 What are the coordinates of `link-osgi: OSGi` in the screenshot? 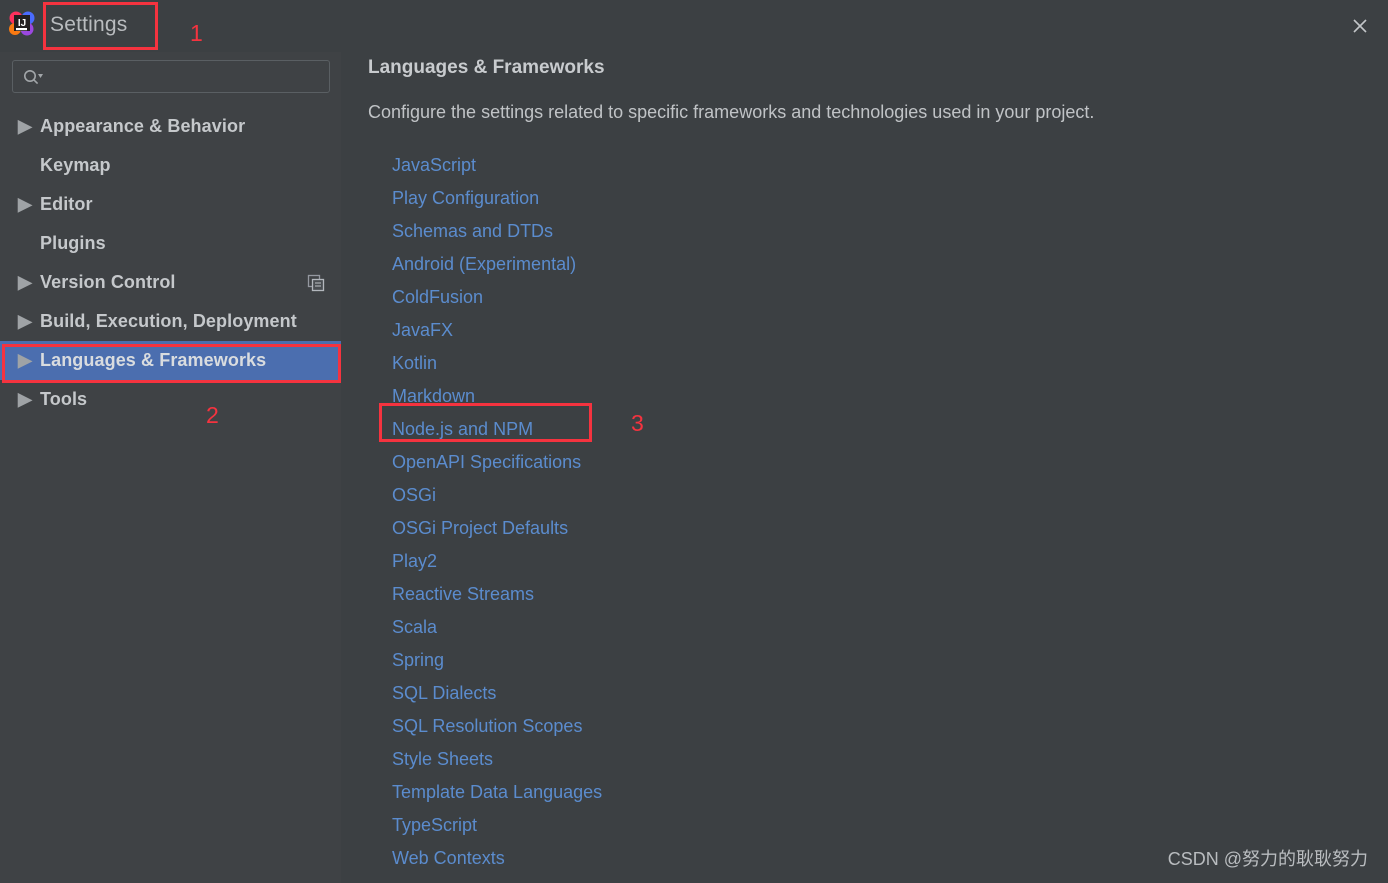 It's located at (414, 495).